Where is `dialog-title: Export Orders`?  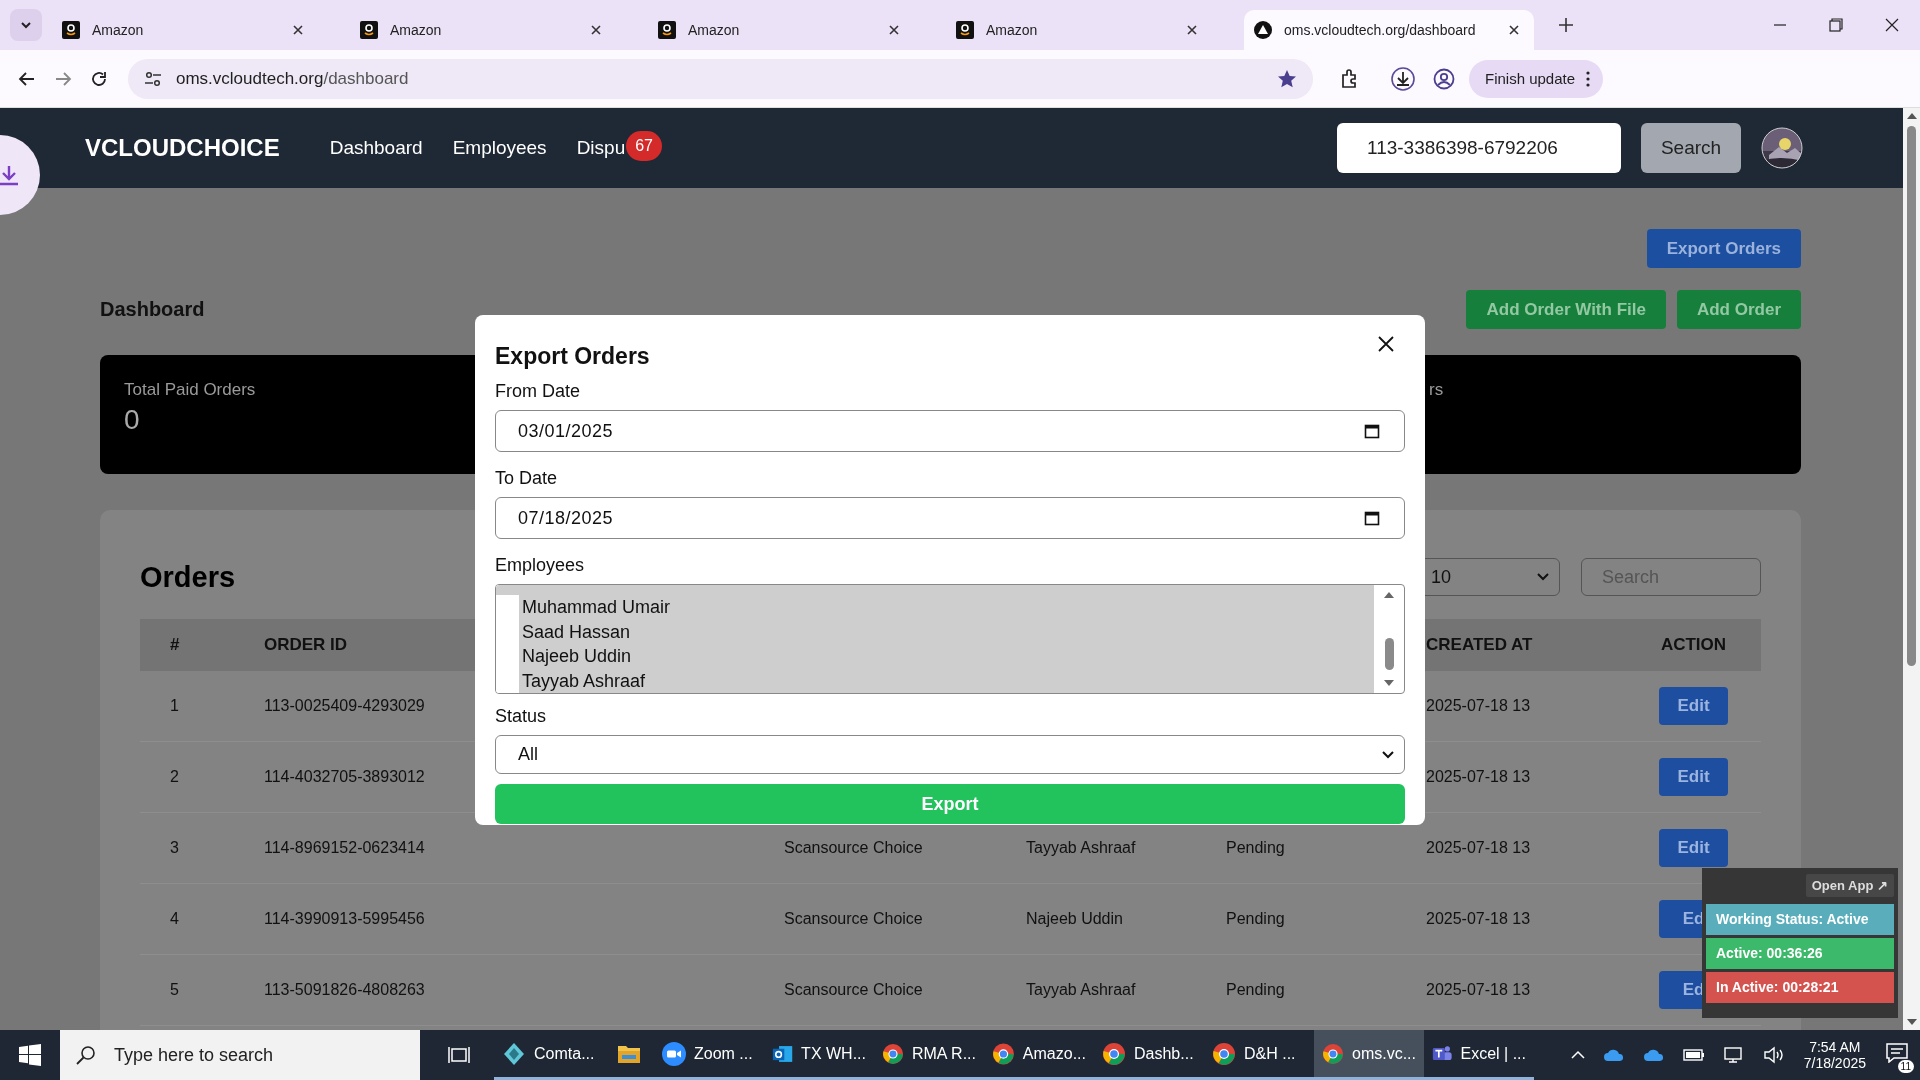
dialog-title: Export Orders is located at coordinates (572, 356).